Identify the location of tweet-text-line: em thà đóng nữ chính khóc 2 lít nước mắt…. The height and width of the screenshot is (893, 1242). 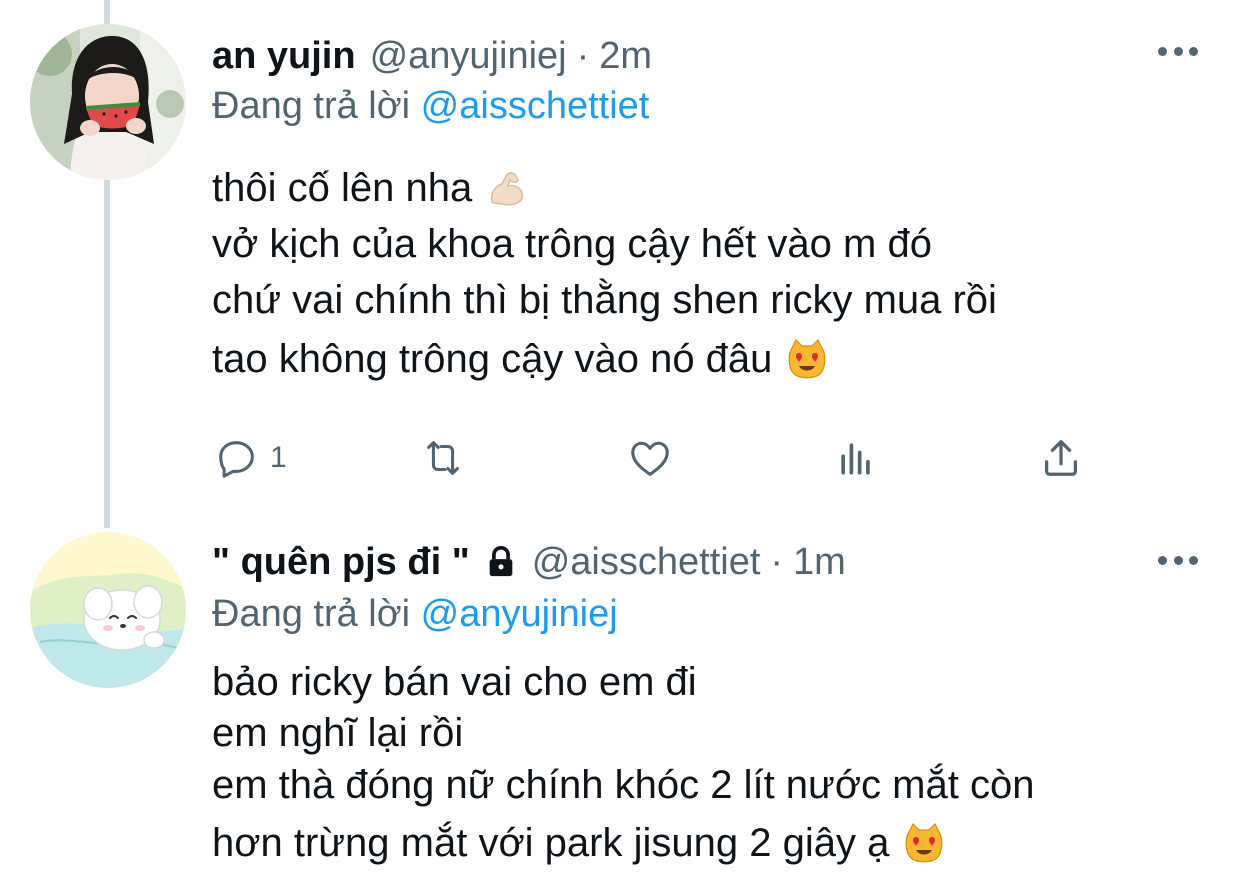
(623, 785).